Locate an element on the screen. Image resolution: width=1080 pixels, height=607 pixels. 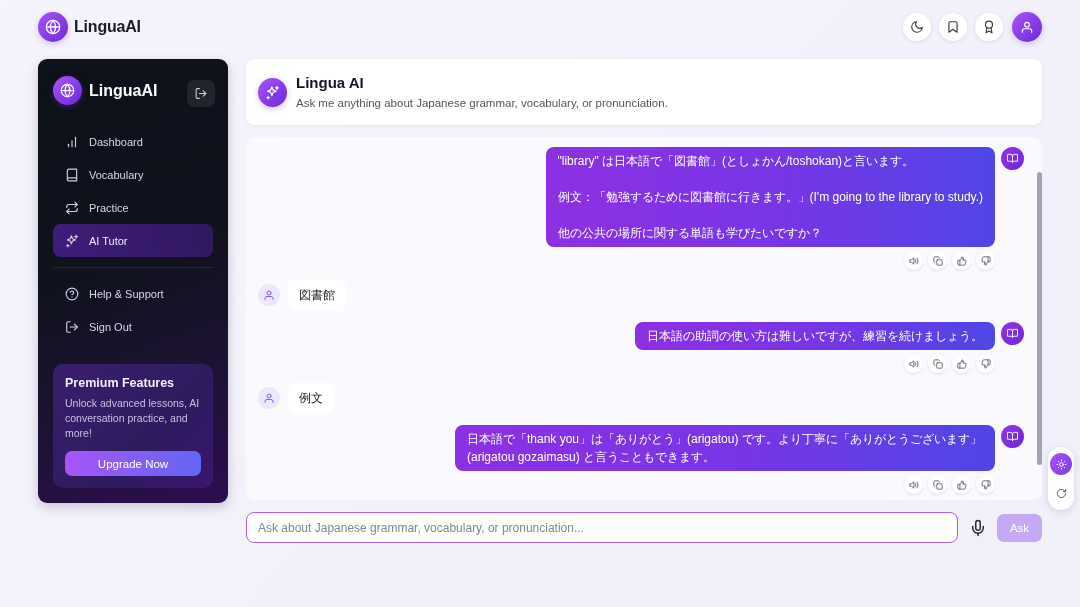
nav-item: Dashboard is located at coordinates (133, 141).